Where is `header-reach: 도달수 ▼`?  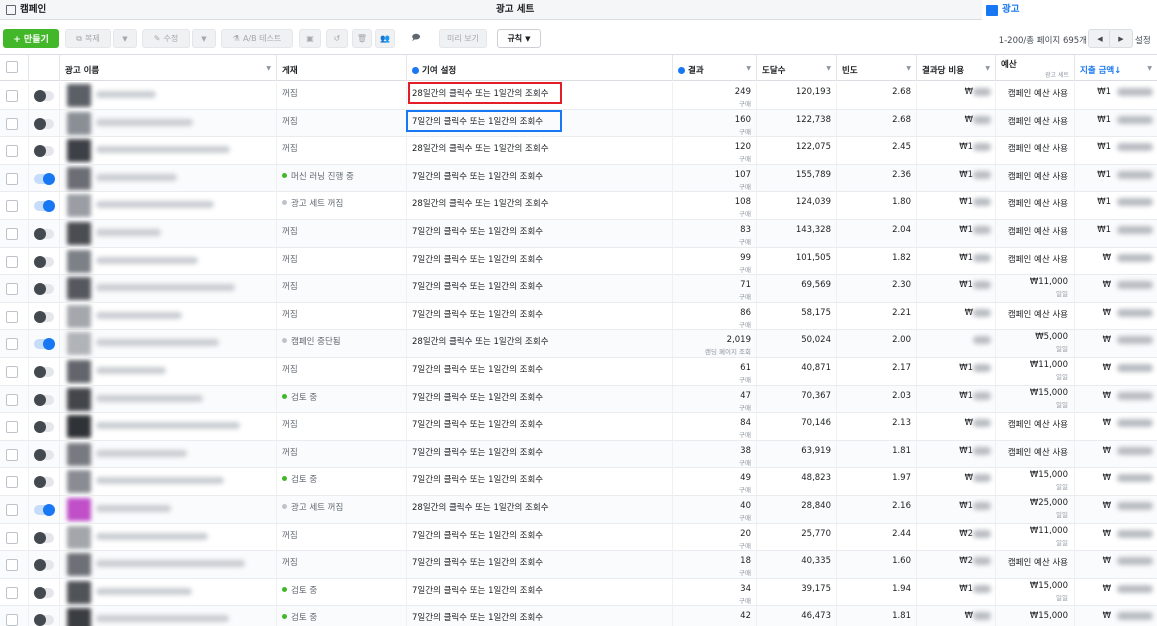
header-reach: 도달수 ▼ is located at coordinates (797, 68).